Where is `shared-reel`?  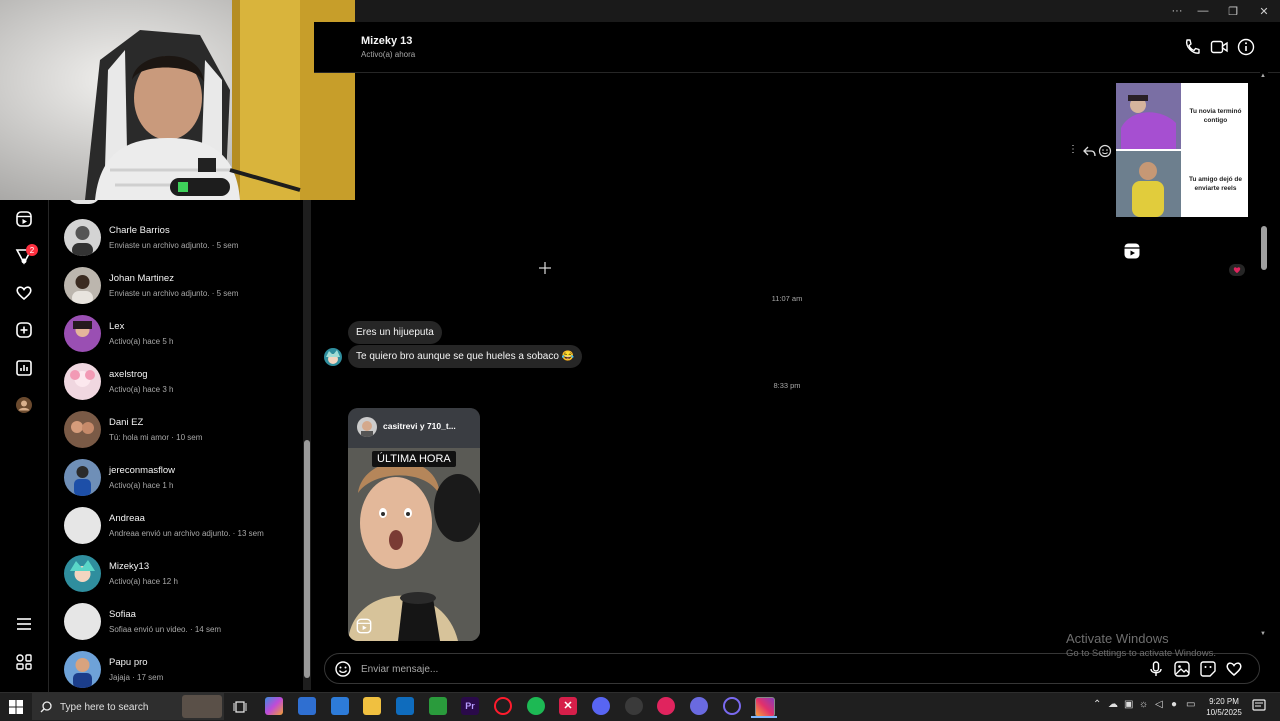 shared-reel is located at coordinates (414, 524).